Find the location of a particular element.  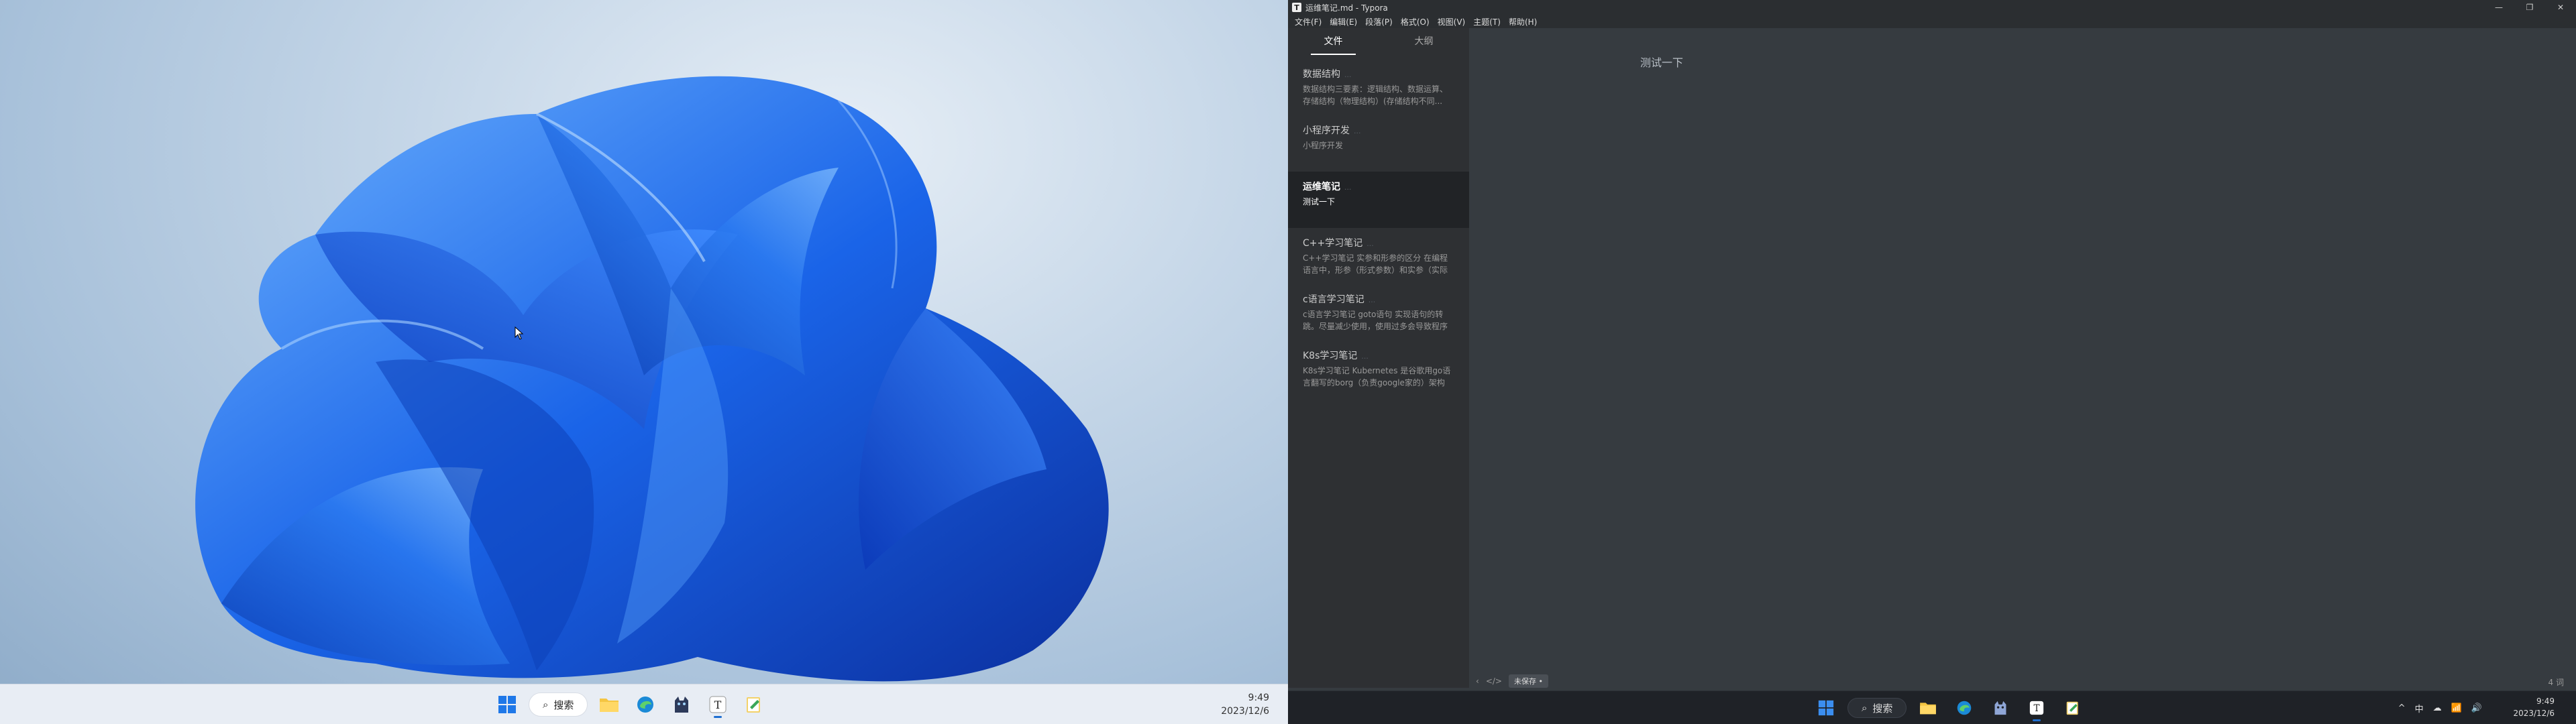

taskbar-left: ⌕ 搜索 T 9:49 2023/12/6 is located at coordinates (644, 704).